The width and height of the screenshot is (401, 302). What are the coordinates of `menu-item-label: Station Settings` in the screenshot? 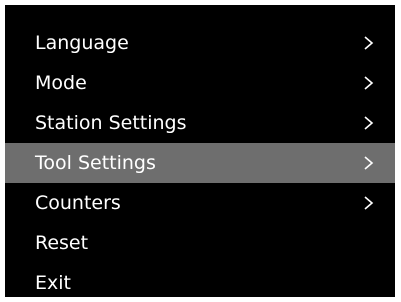 It's located at (111, 123).